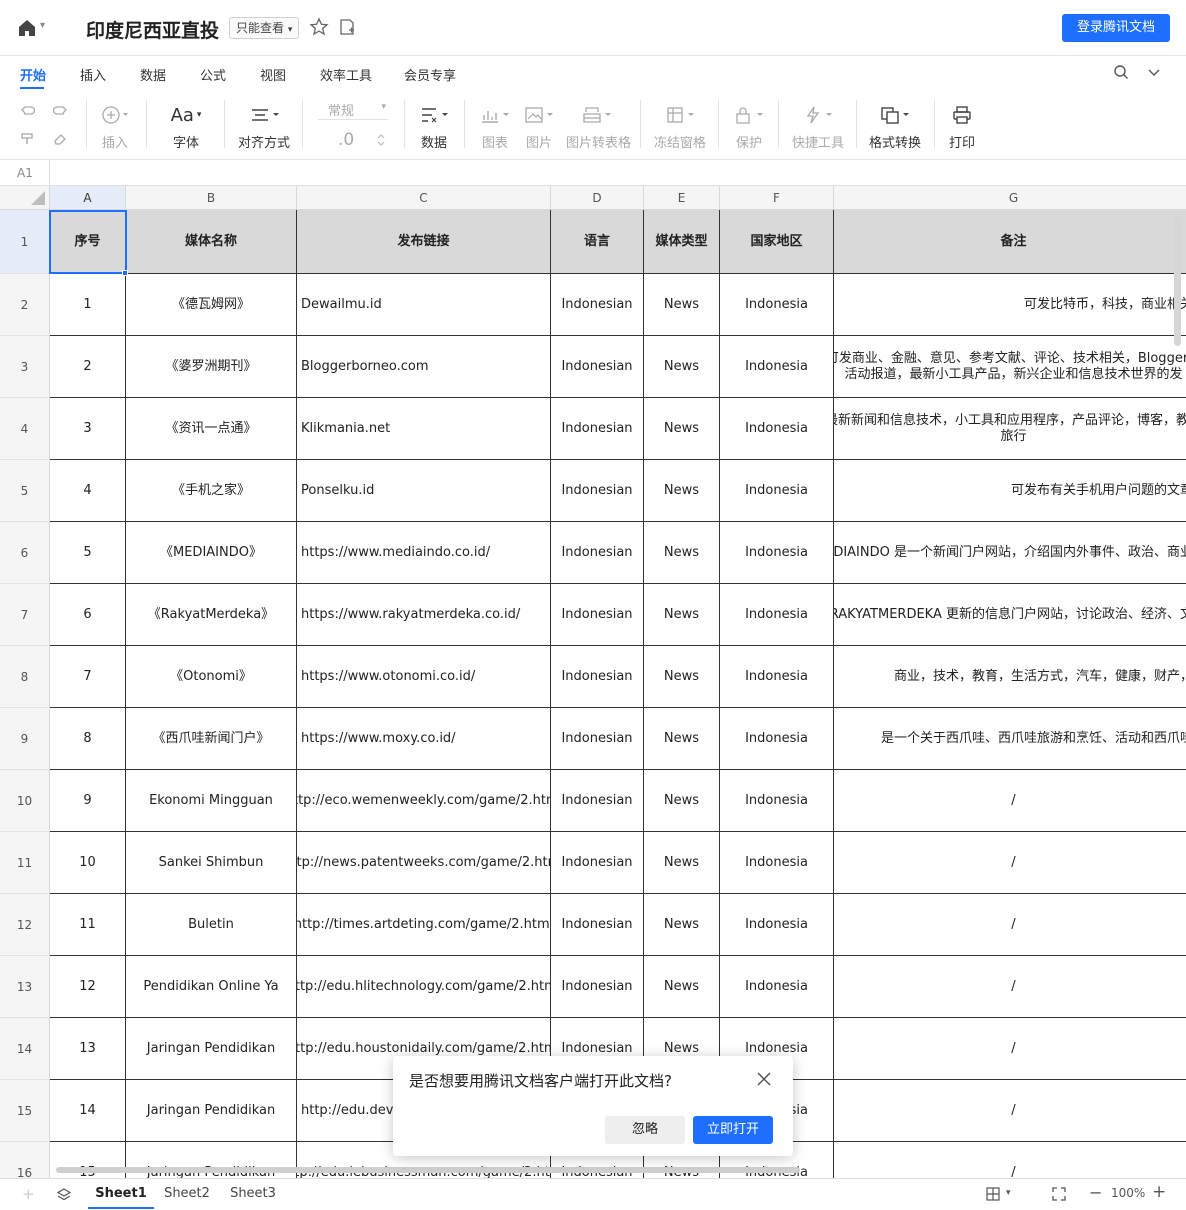  What do you see at coordinates (88, 1049) in the screenshot?
I see `cell-seq-no: 13` at bounding box center [88, 1049].